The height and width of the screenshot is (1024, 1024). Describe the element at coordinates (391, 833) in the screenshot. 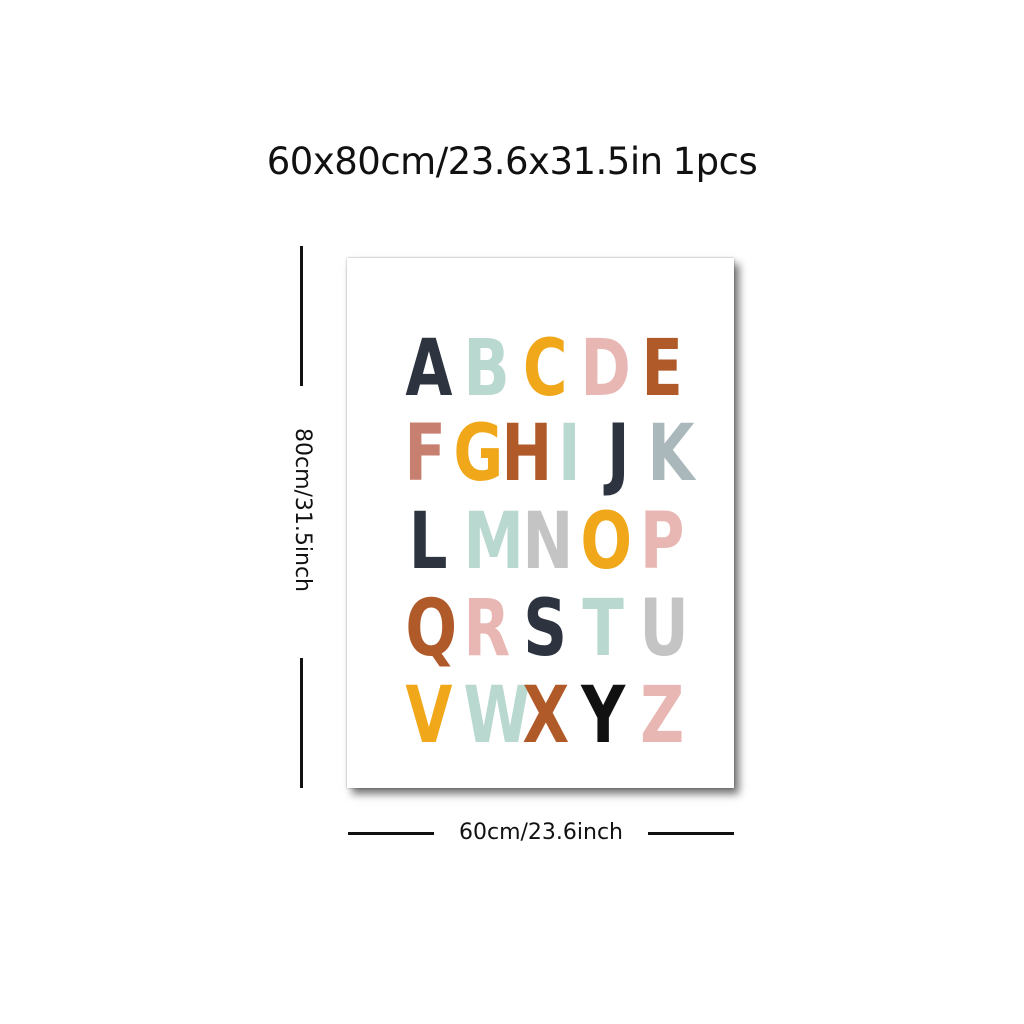

I see `width-dimension-line-left` at that location.